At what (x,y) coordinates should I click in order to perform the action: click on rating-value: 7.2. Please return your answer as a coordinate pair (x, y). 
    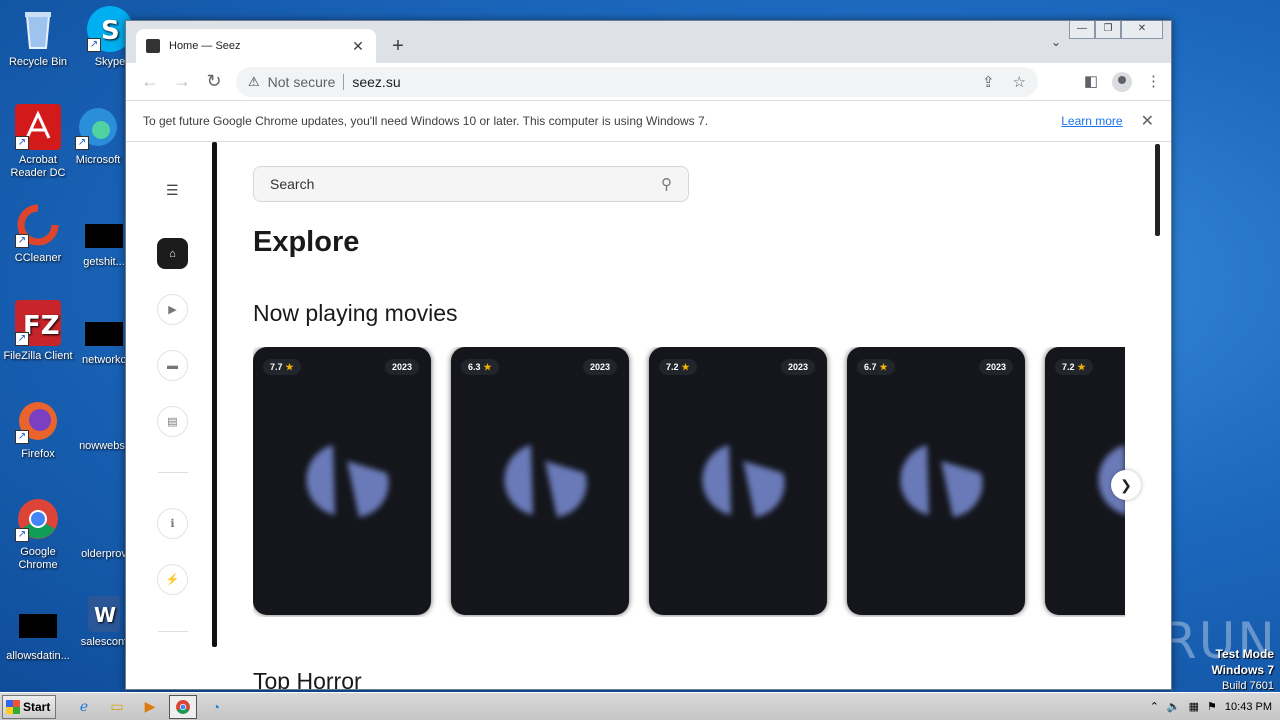
    Looking at the image, I should click on (1068, 367).